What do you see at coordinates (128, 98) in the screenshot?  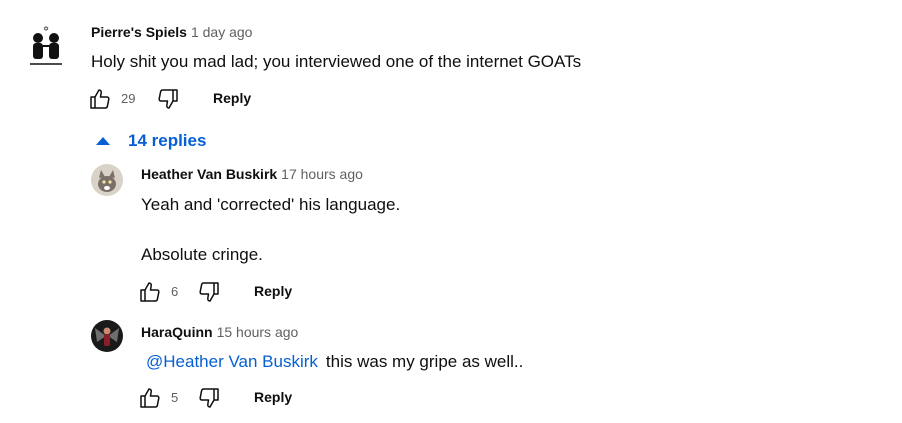 I see `like-count: 29` at bounding box center [128, 98].